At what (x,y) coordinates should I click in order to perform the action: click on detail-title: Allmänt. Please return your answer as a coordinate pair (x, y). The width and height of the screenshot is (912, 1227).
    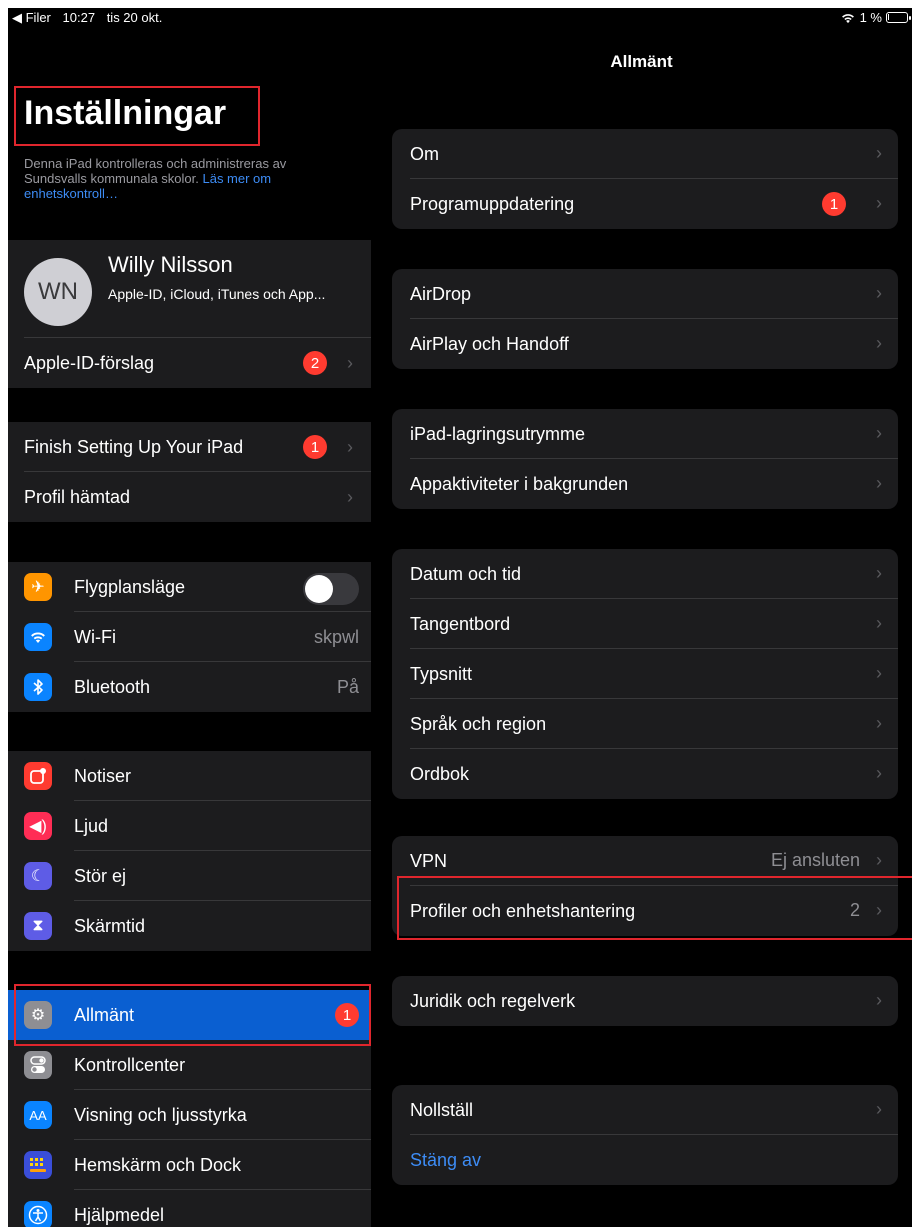
    Looking at the image, I should click on (641, 61).